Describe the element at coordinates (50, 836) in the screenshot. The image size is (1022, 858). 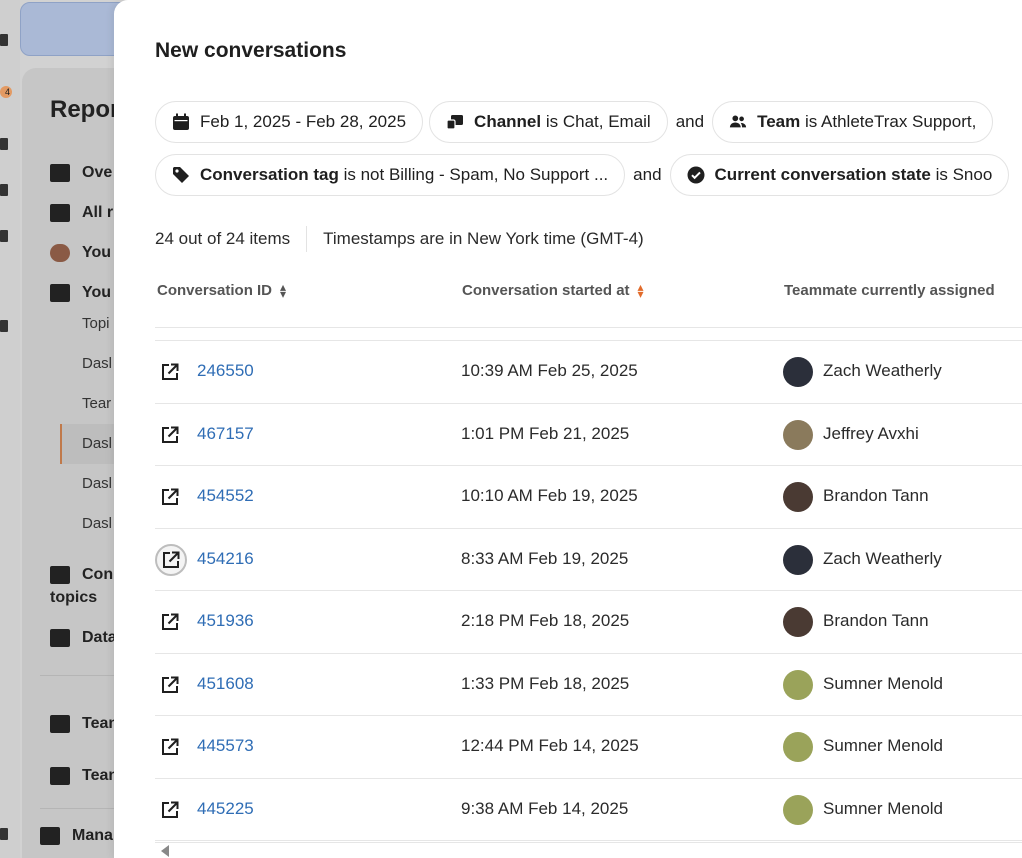
I see `list-icon` at that location.